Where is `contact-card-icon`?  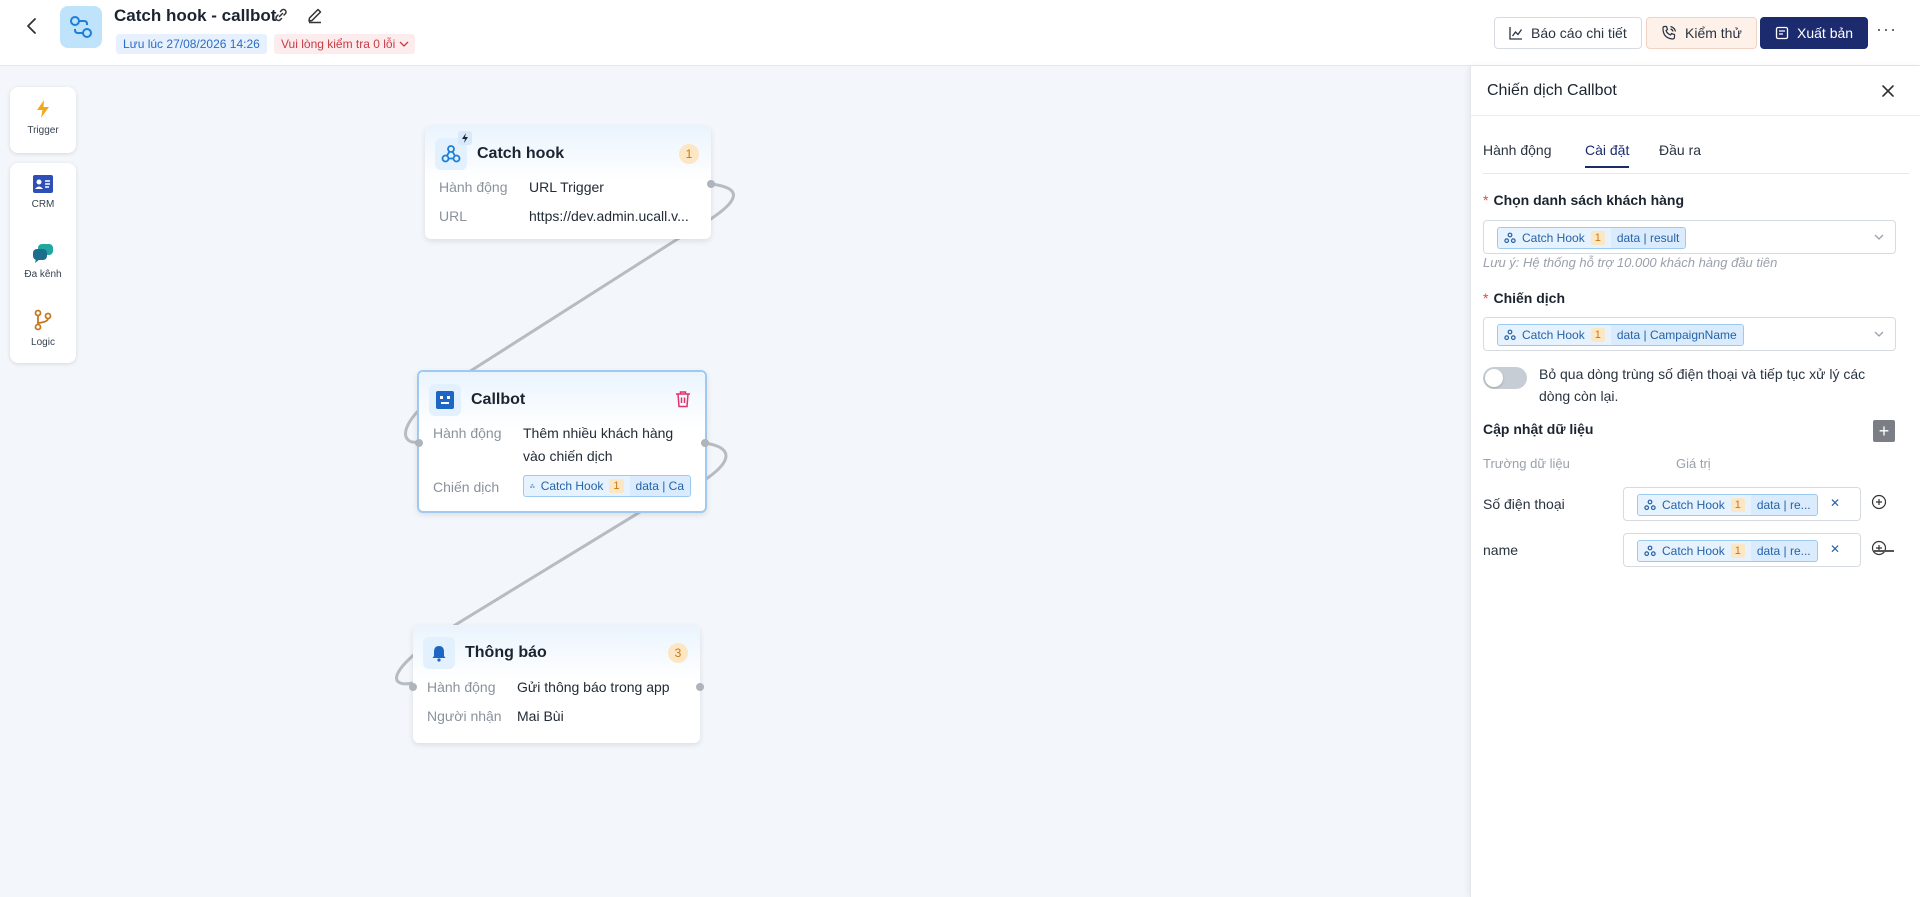 contact-card-icon is located at coordinates (43, 184).